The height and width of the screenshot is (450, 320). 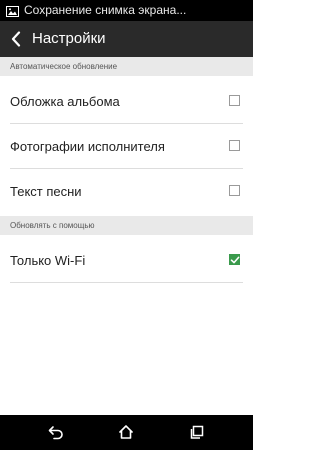 What do you see at coordinates (52, 225) in the screenshot?
I see `section-header-label: Обновлять с помощью` at bounding box center [52, 225].